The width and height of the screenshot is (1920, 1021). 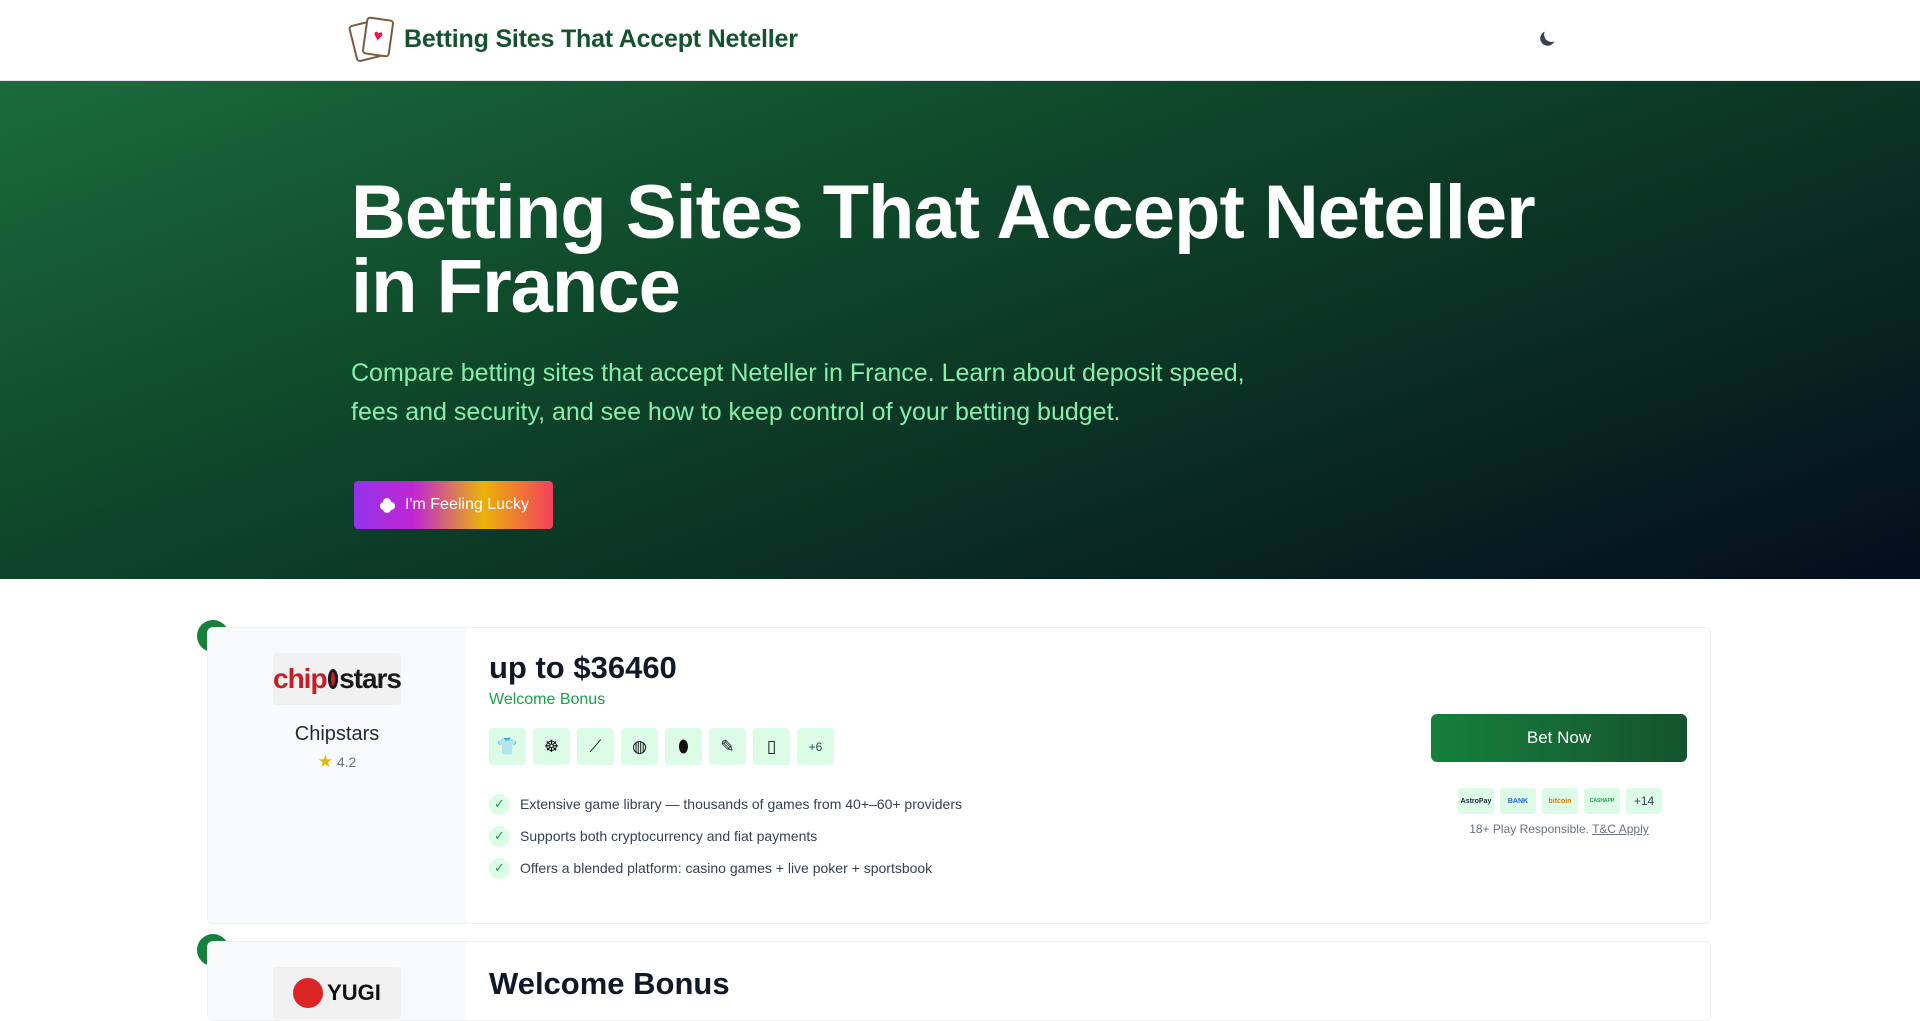 I want to click on cashapp-icon: CASHAPP, so click(x=1602, y=801).